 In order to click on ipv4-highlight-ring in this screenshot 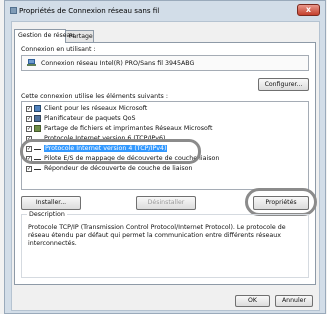, I will do `click(110, 151)`.